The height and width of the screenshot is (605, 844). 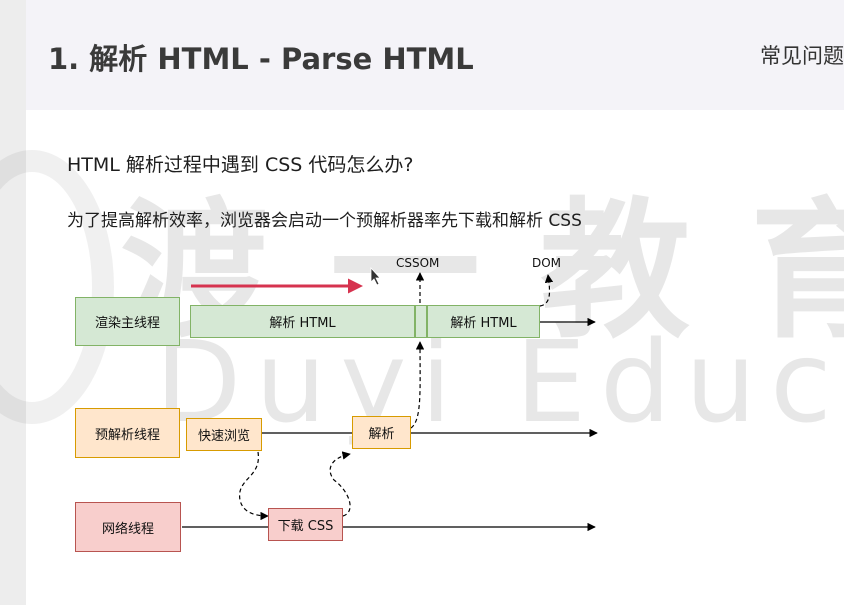 What do you see at coordinates (483, 321) in the screenshot?
I see `block-parse-html-2: 解析 HTML` at bounding box center [483, 321].